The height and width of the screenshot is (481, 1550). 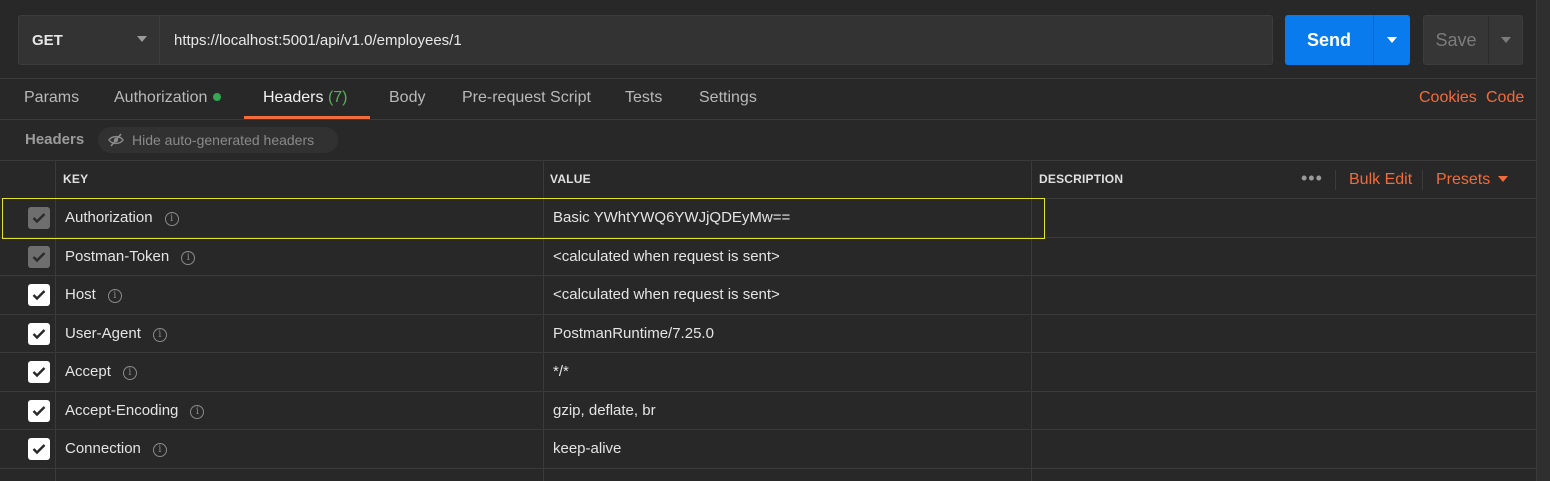 I want to click on method-select: GET, so click(x=89, y=40).